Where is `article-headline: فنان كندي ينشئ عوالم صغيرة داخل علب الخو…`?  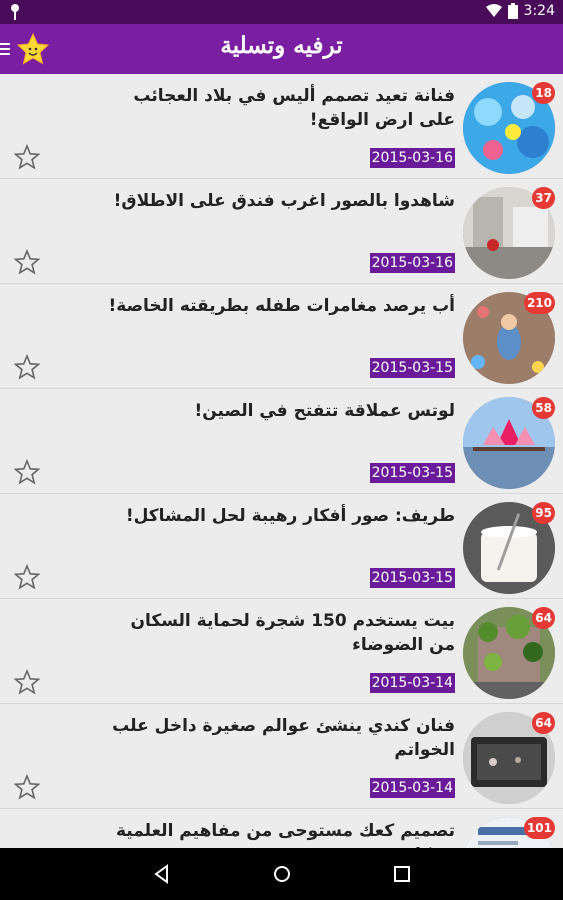
article-headline: فنان كندي ينشئ عوالم صغيرة داخل علب الخو… is located at coordinates (277, 738).